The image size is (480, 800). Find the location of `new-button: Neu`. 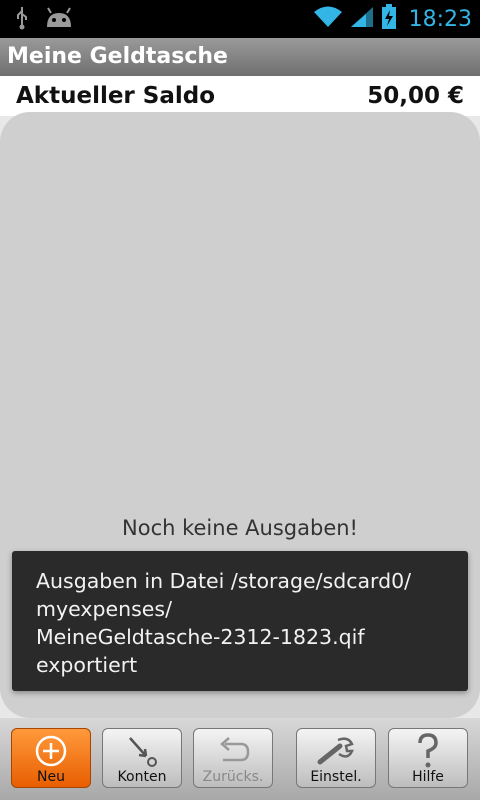

new-button: Neu is located at coordinates (51, 758).